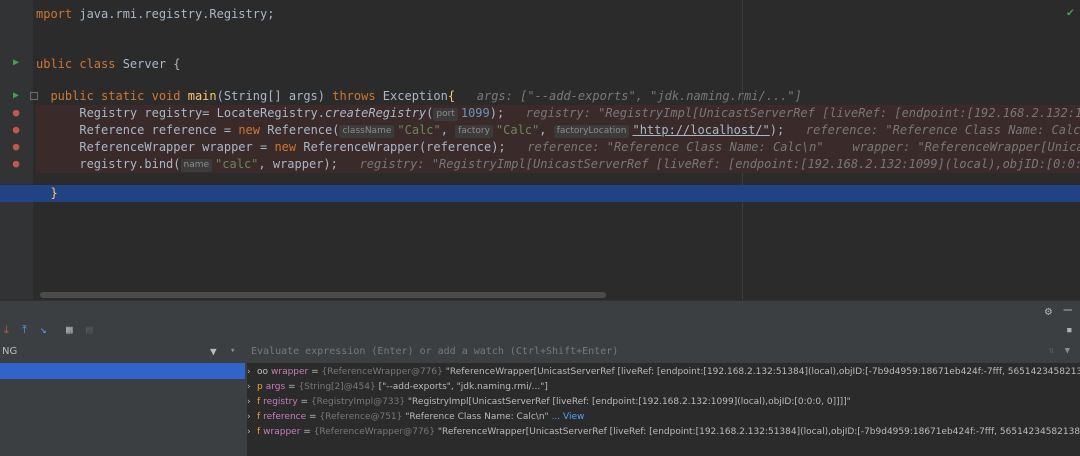  Describe the element at coordinates (540, 331) in the screenshot. I see `debug-toolbar: ⤓ ⤒ ↘ ▦ ▤ ▪` at that location.